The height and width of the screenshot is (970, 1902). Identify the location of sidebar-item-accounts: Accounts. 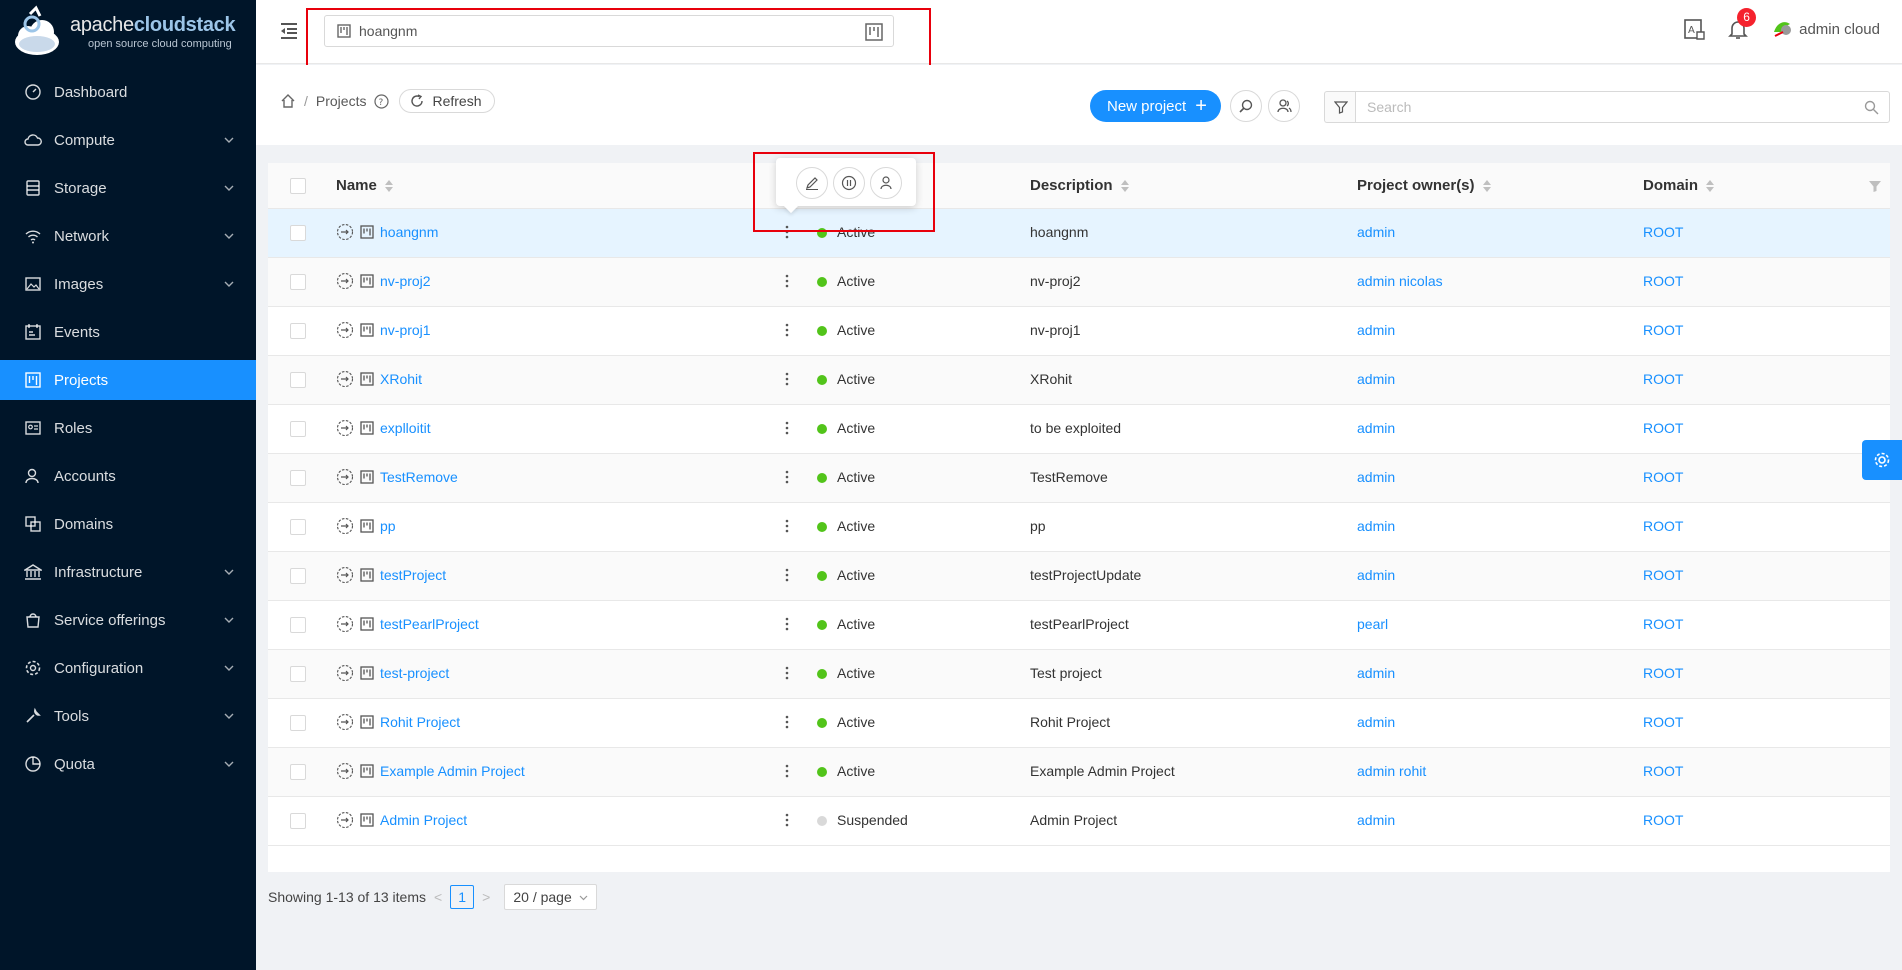
(128, 476).